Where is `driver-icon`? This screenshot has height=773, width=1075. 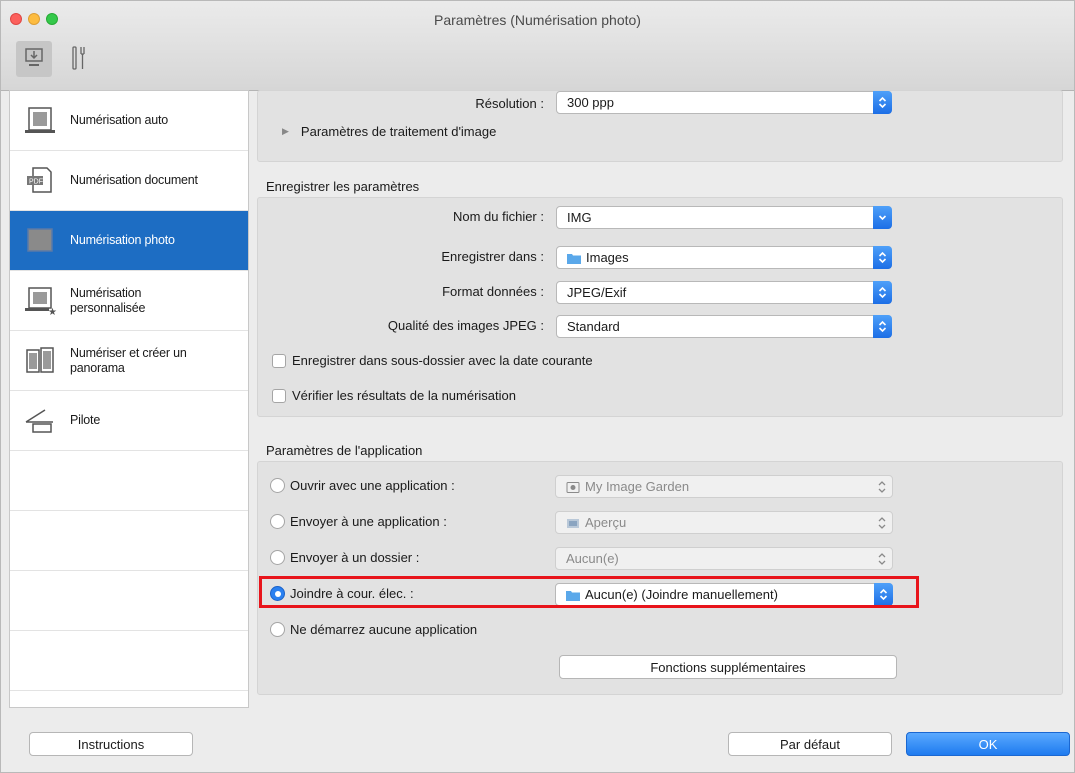 driver-icon is located at coordinates (40, 421).